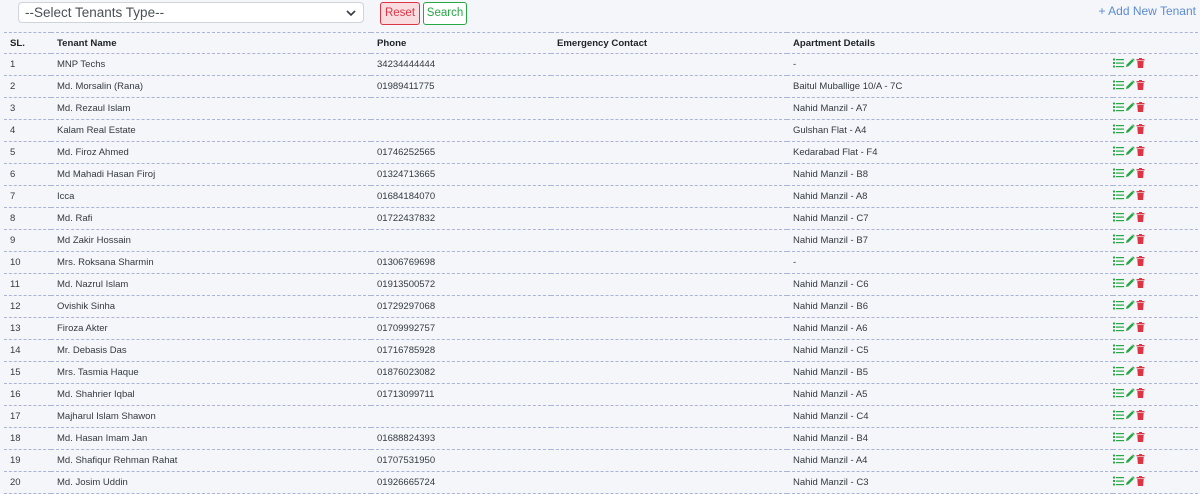  I want to click on row-apartment-details: Nahid Manzil - C4, so click(950, 416).